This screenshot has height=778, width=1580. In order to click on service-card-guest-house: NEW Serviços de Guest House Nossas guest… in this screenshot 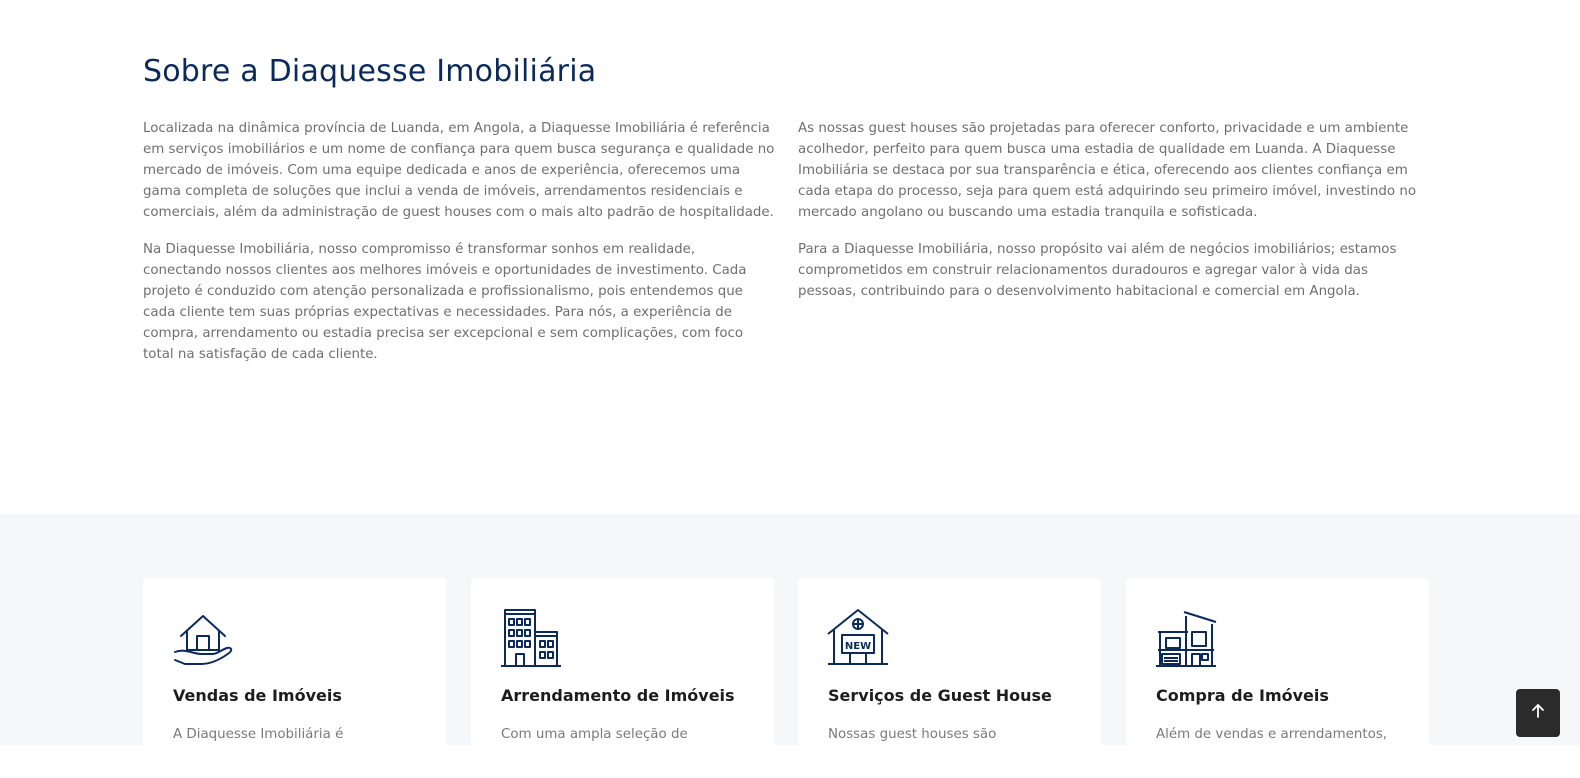, I will do `click(949, 678)`.